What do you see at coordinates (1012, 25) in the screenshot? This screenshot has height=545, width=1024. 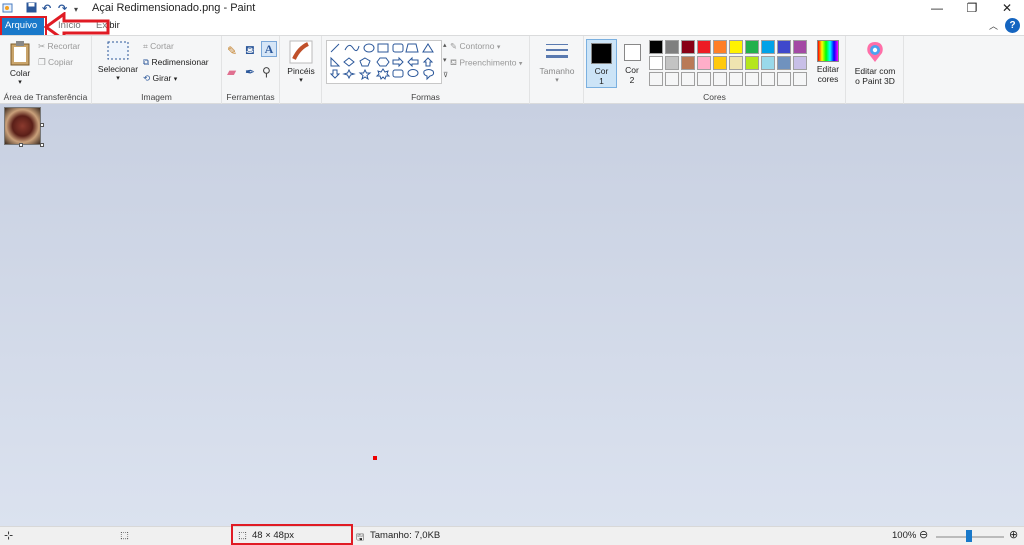 I see `help-icon: ?` at bounding box center [1012, 25].